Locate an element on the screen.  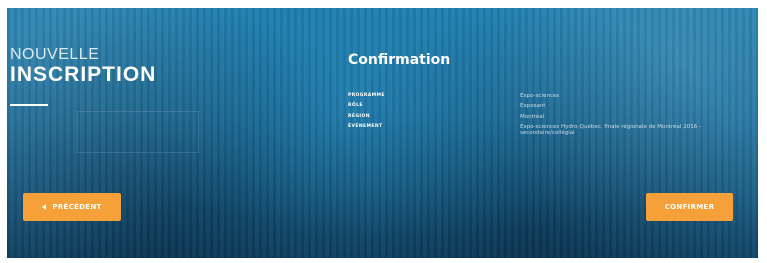
confirm-button: CONFIRMER is located at coordinates (689, 207).